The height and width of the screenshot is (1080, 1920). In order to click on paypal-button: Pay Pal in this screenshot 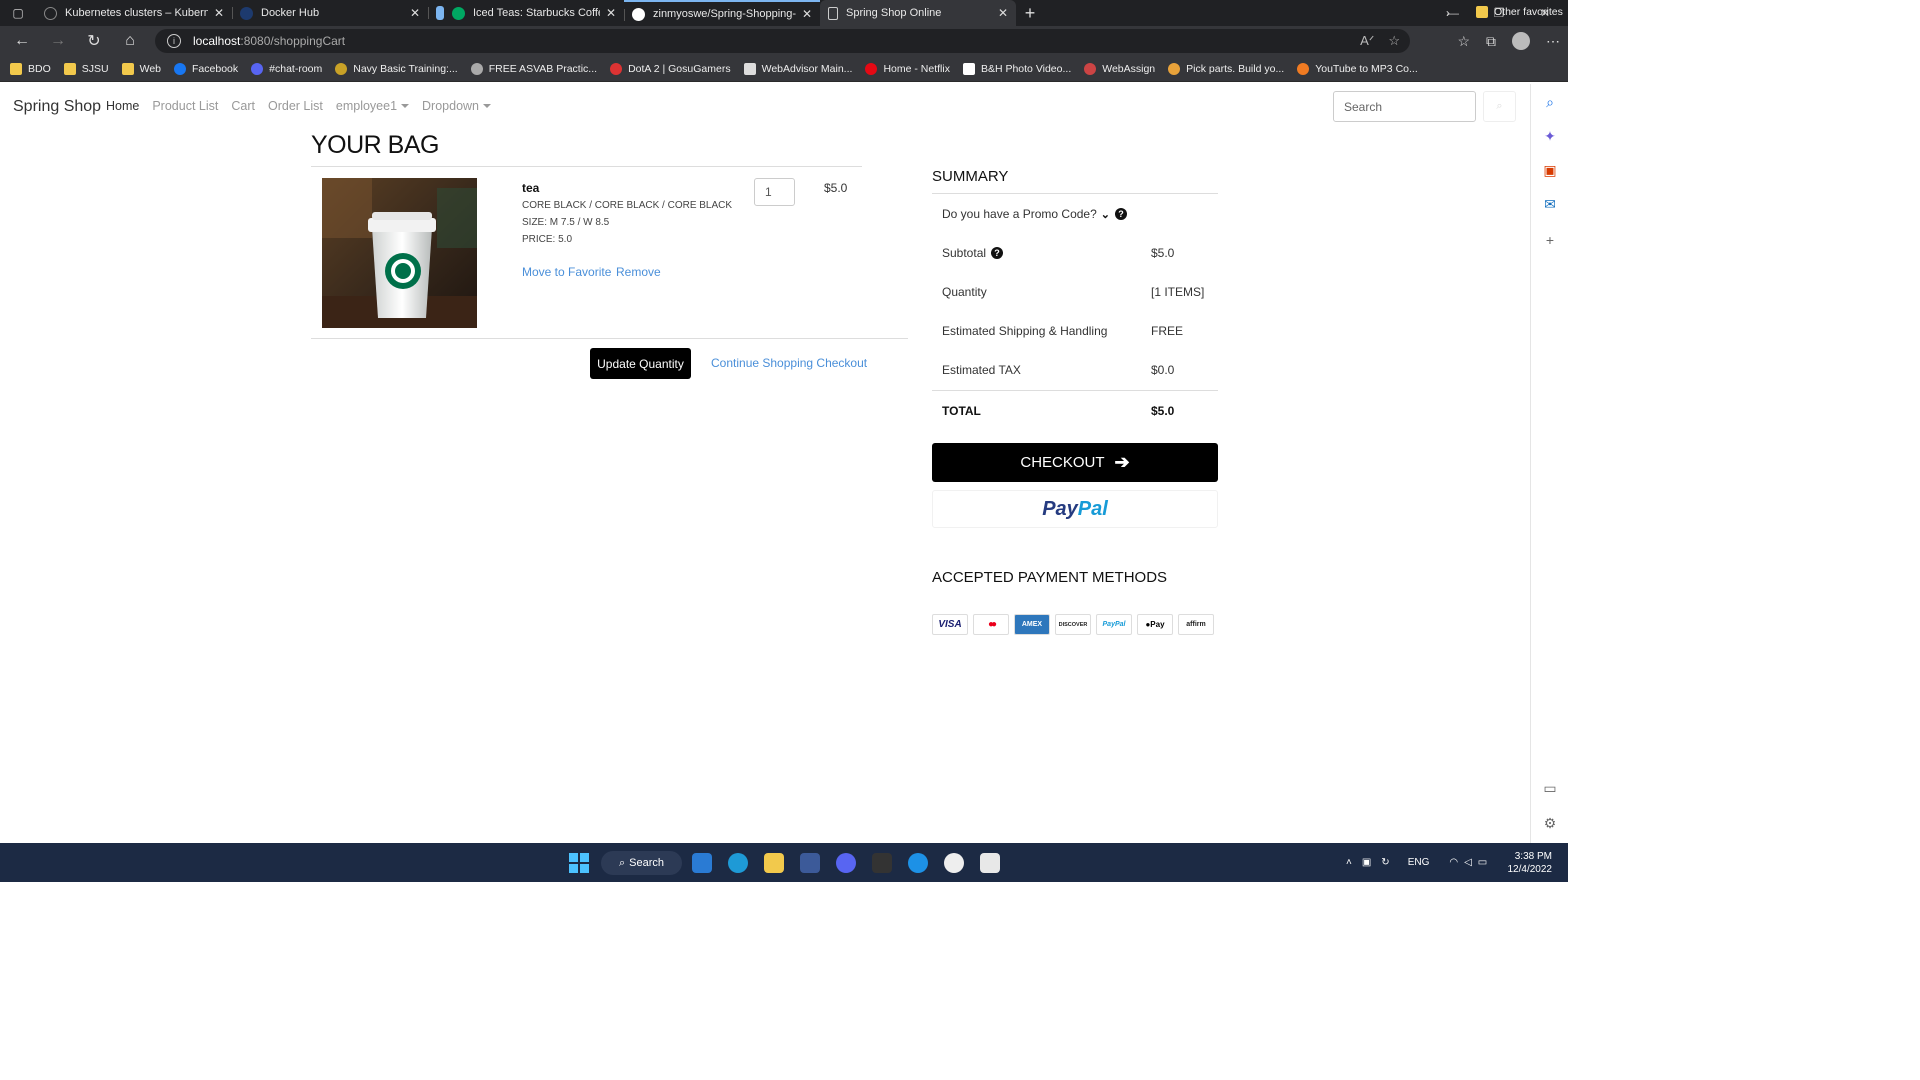, I will do `click(1075, 509)`.